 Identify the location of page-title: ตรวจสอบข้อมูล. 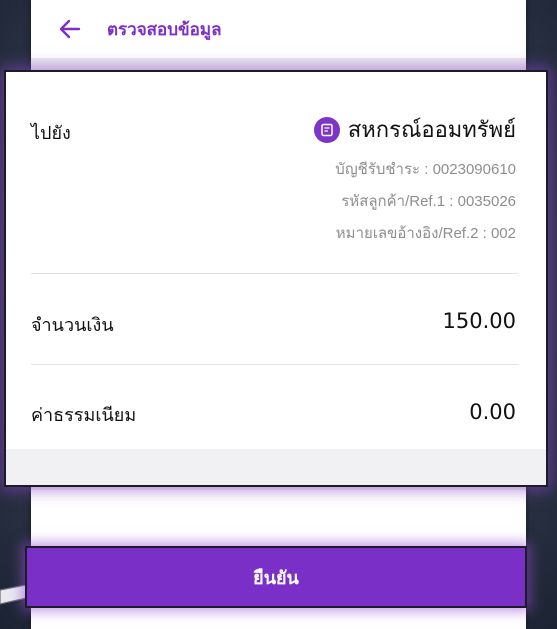
(164, 30).